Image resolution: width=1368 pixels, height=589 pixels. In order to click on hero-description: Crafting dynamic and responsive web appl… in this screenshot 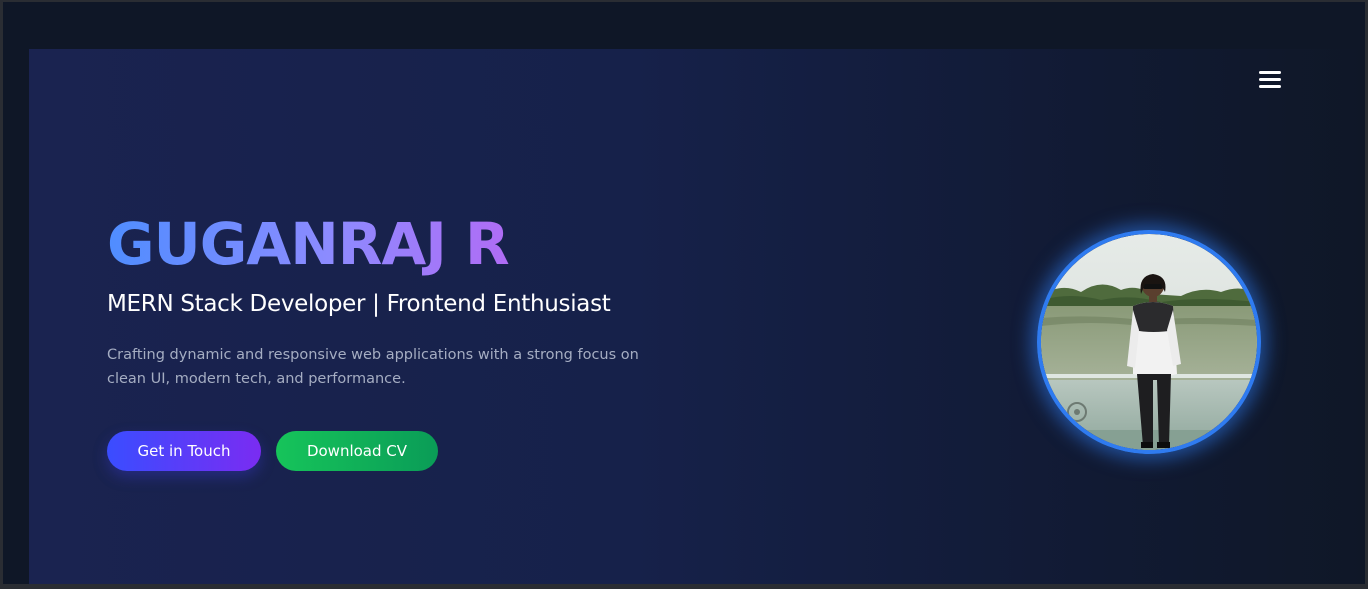, I will do `click(373, 367)`.